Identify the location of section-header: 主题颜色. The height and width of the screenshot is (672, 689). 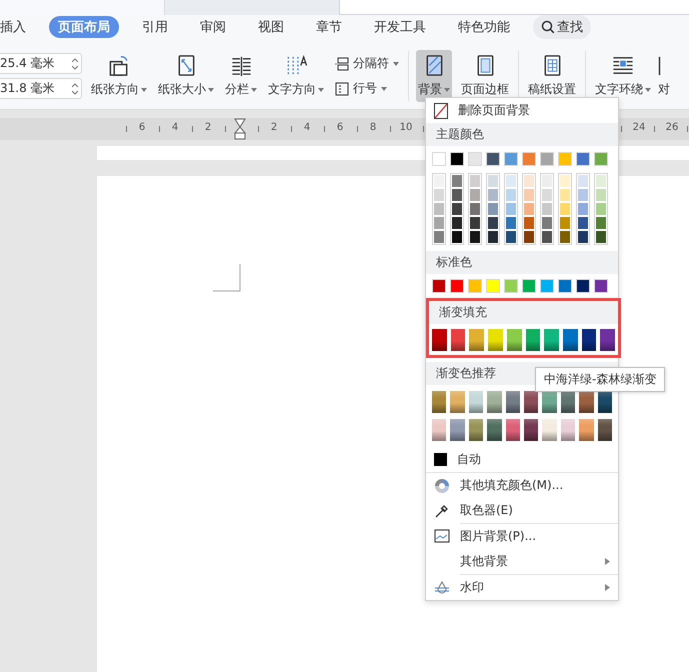
(522, 134).